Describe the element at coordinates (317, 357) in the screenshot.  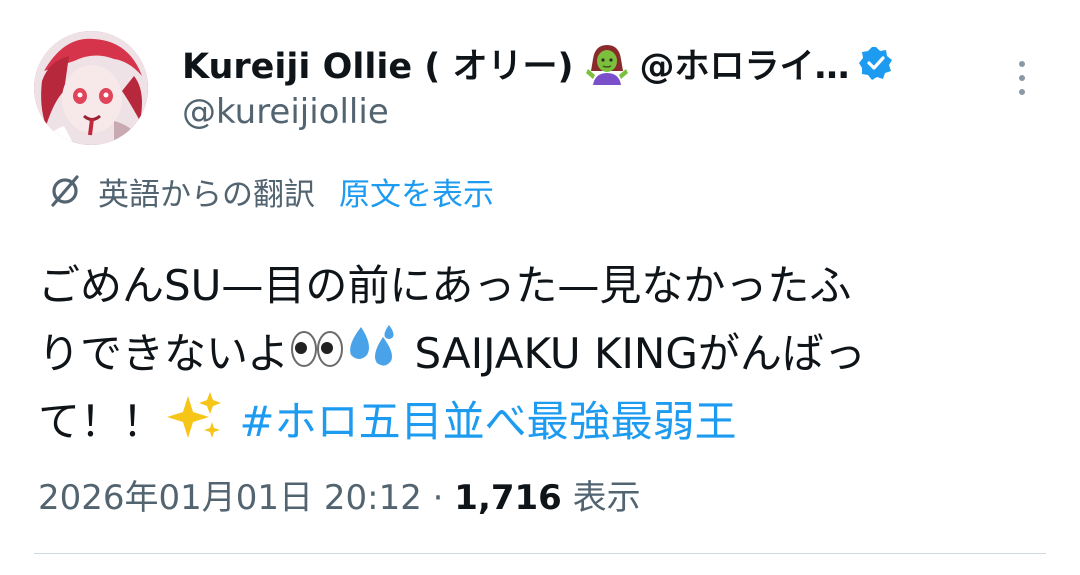
I see `eyes-icon` at that location.